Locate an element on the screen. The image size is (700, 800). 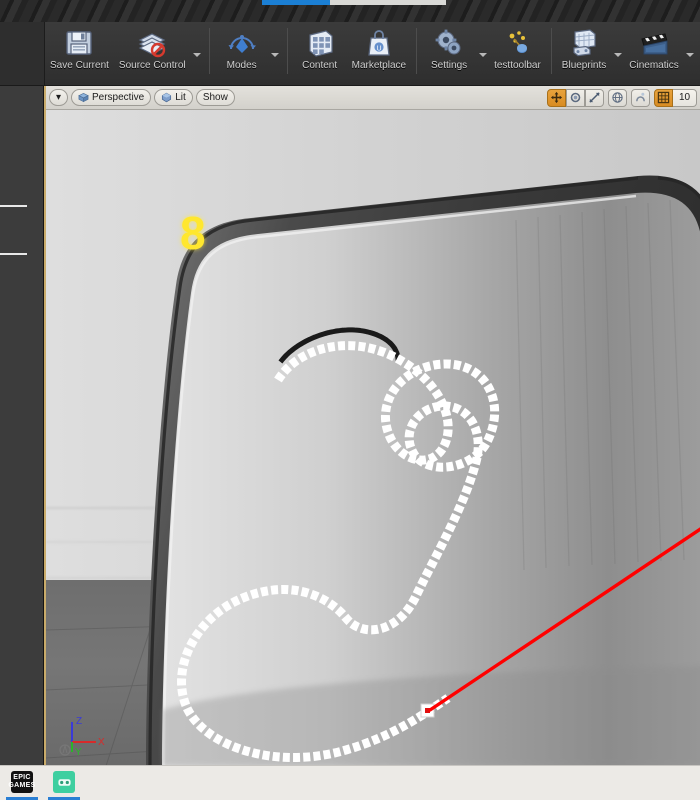
view-mode-button: Perspective is located at coordinates (111, 97).